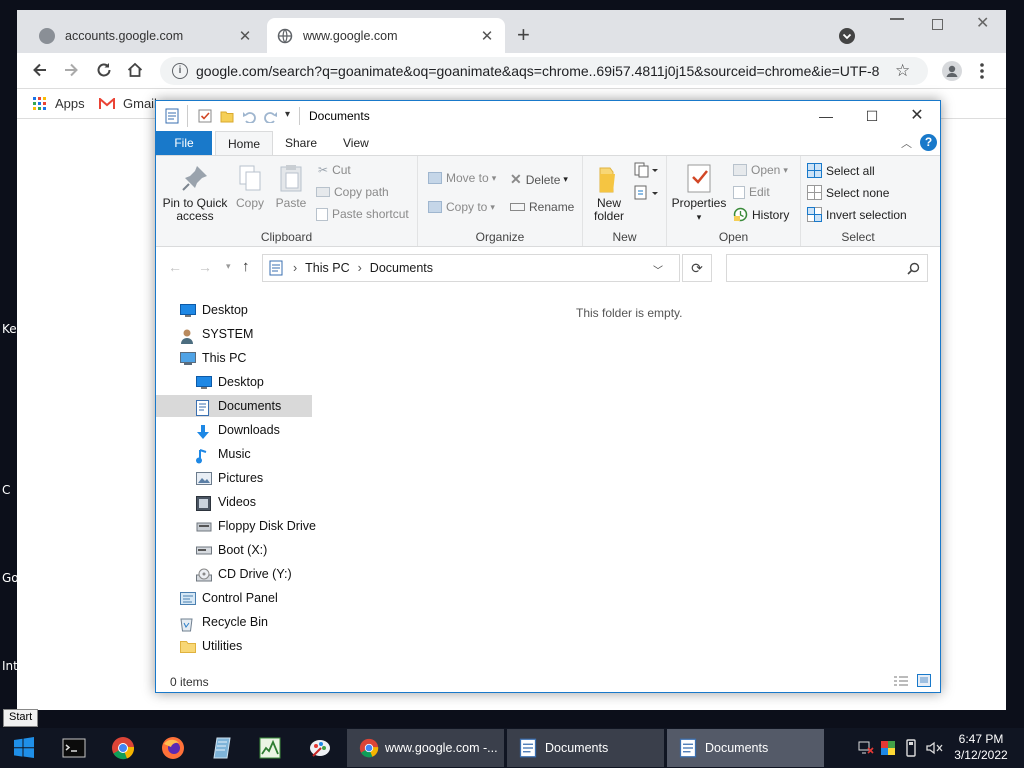  I want to click on move-to-icon, so click(435, 178).